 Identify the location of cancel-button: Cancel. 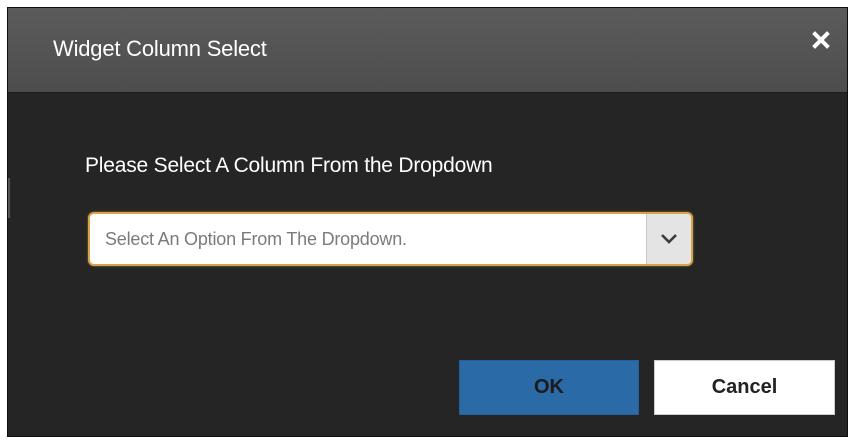
(744, 387).